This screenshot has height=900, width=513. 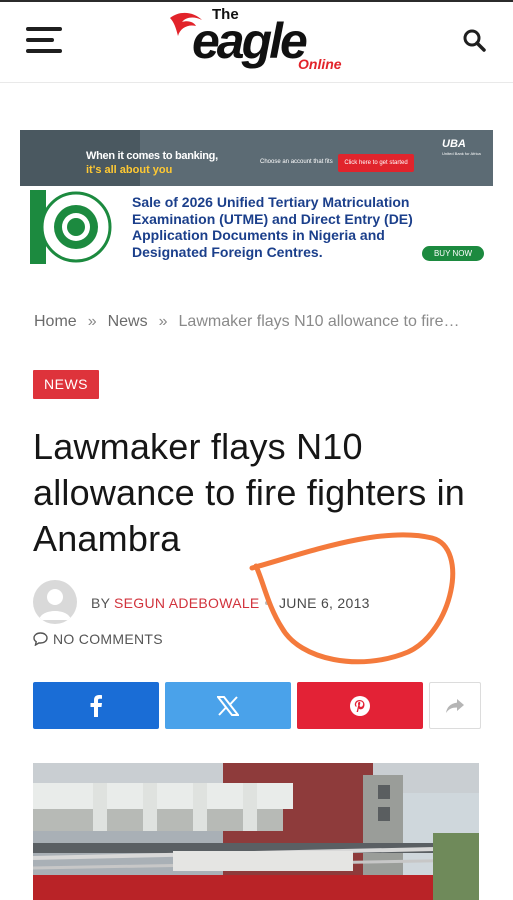 I want to click on author-link: SEGUN ADEBOWALE, so click(x=187, y=603).